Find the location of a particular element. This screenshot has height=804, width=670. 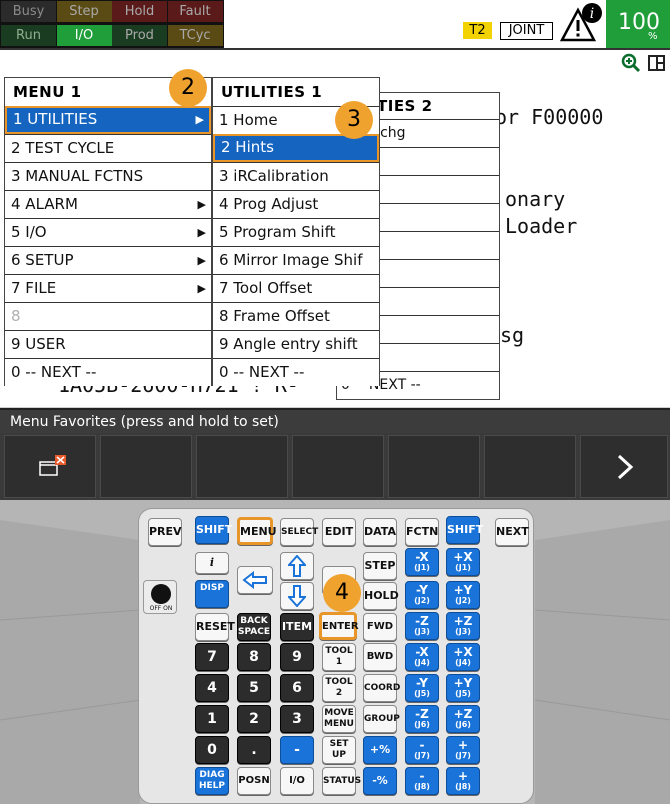

utilities-menu-item: 4 Prog Adjust is located at coordinates (296, 204).